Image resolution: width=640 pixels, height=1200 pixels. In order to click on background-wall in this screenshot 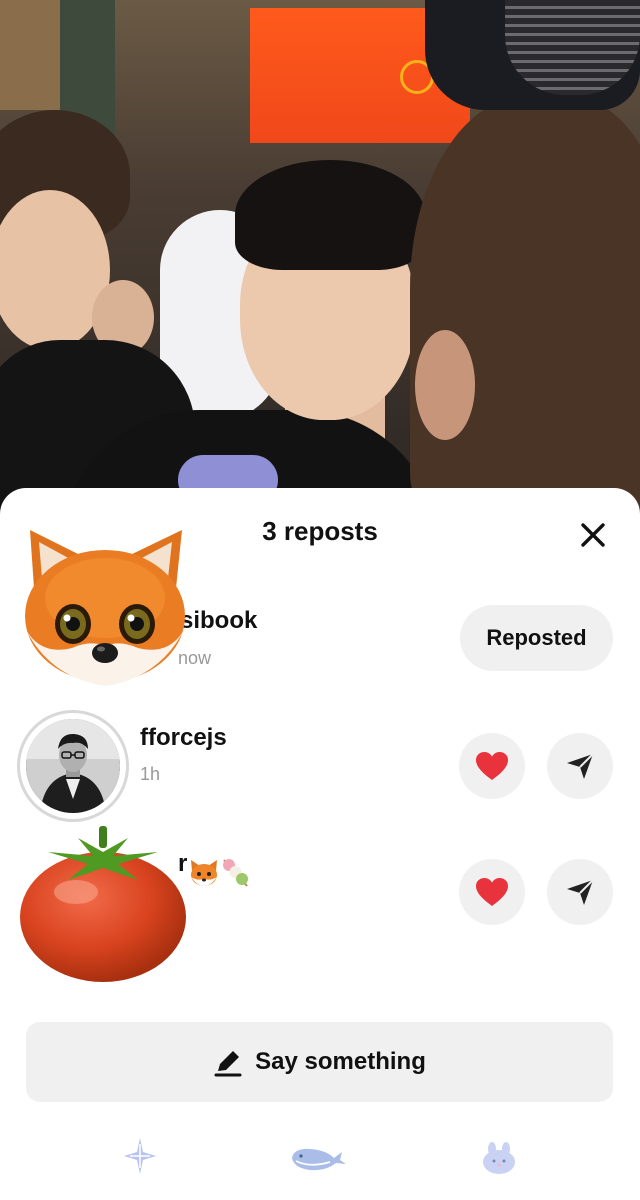, I will do `click(30, 55)`.